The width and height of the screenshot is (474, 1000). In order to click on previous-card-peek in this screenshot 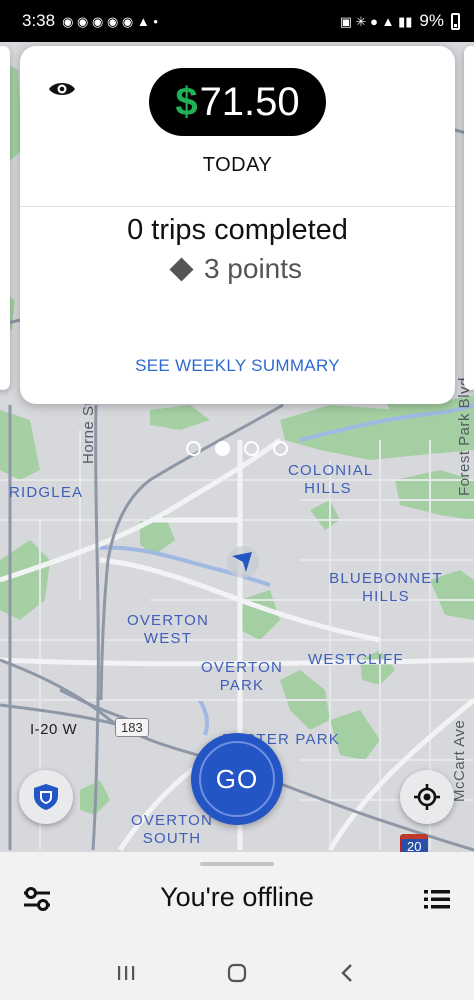, I will do `click(5, 218)`.